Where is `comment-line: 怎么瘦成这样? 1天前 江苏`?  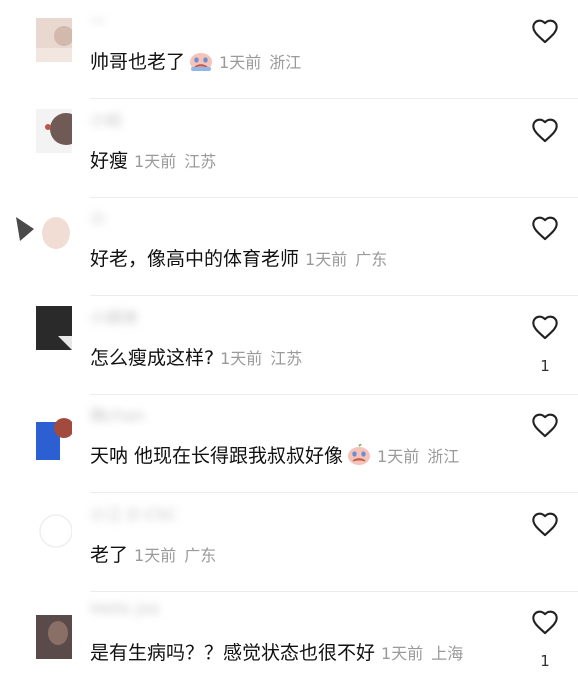 comment-line: 怎么瘦成这样? 1天前 江苏 is located at coordinates (196, 356).